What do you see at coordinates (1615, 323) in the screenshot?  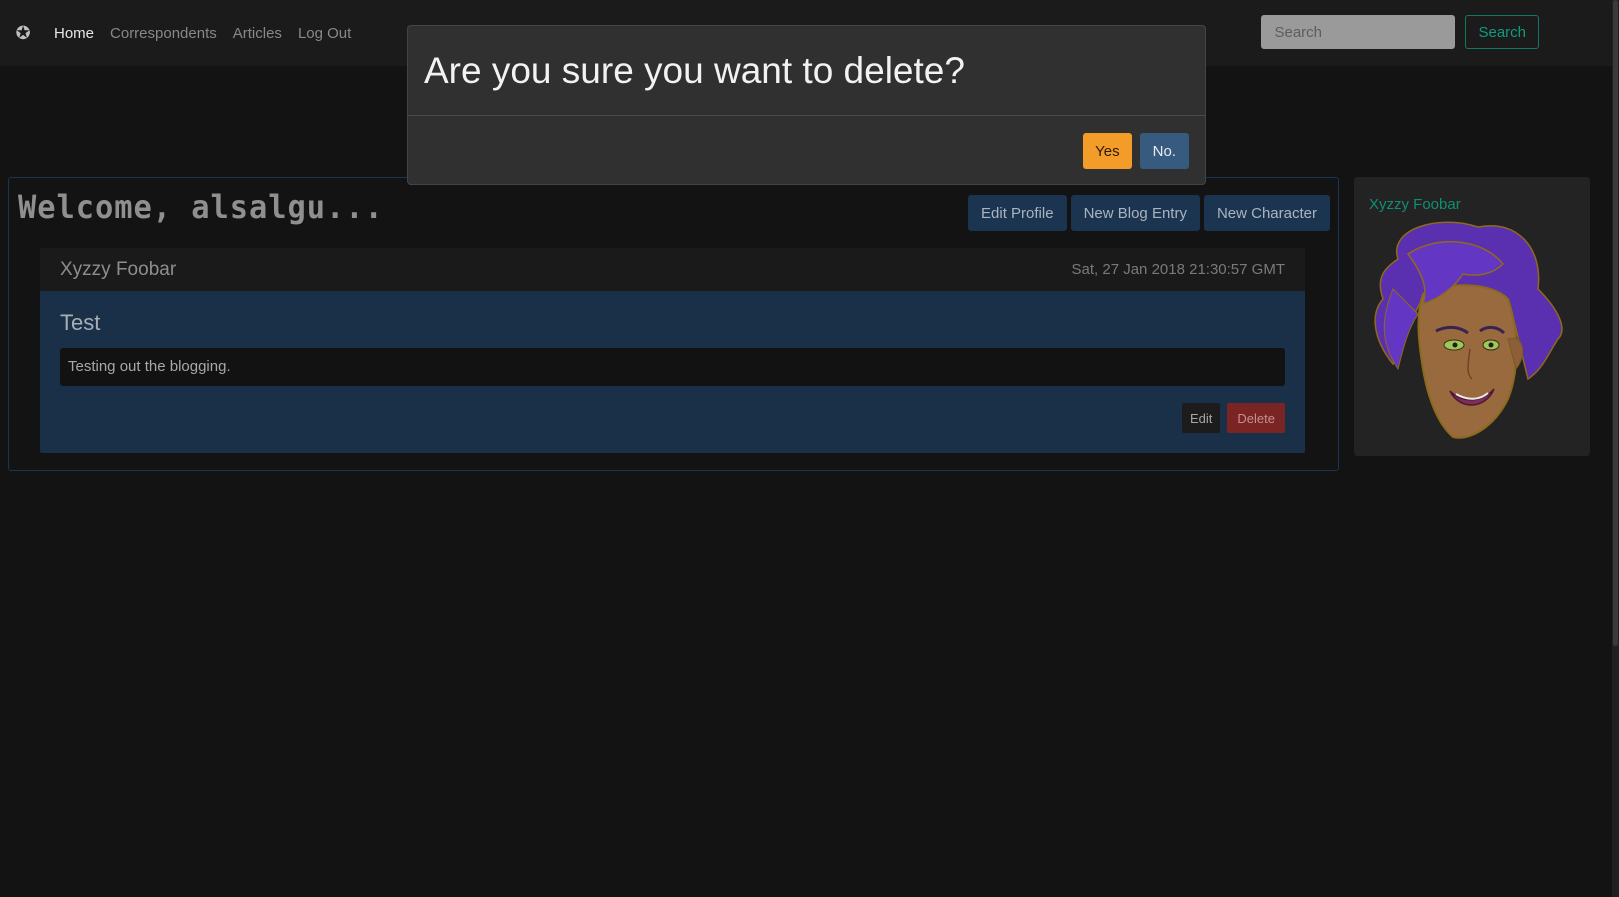 I see `scrollbar-thumb` at bounding box center [1615, 323].